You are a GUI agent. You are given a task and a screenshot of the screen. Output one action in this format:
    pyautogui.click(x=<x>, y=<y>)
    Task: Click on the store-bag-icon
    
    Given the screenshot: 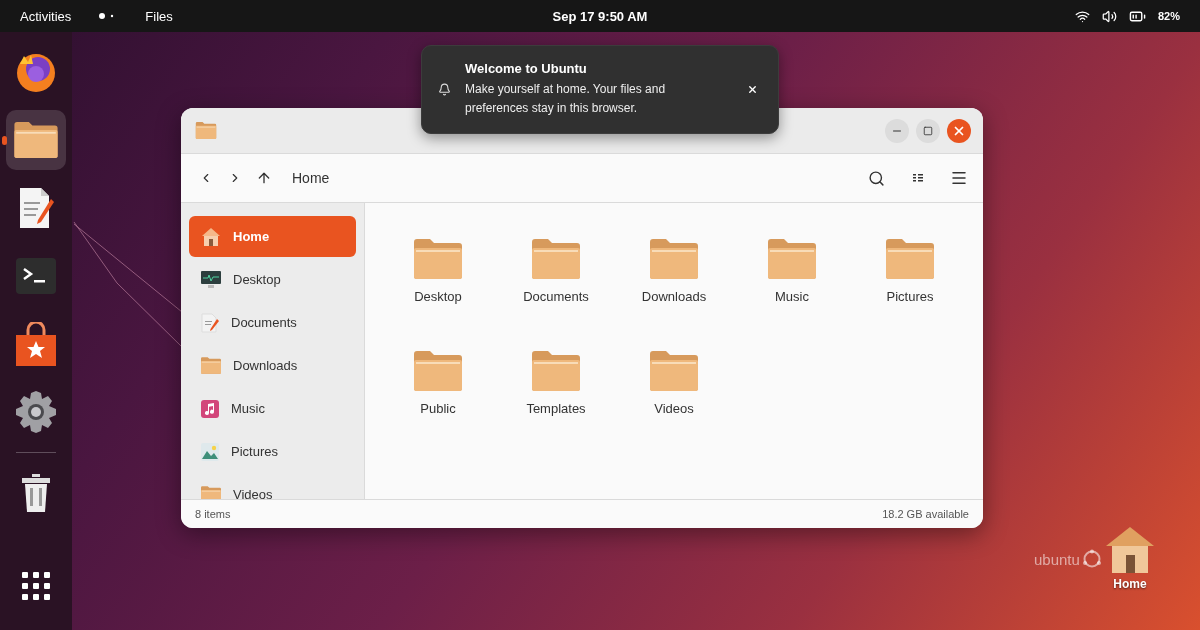 What is the action you would take?
    pyautogui.click(x=36, y=344)
    